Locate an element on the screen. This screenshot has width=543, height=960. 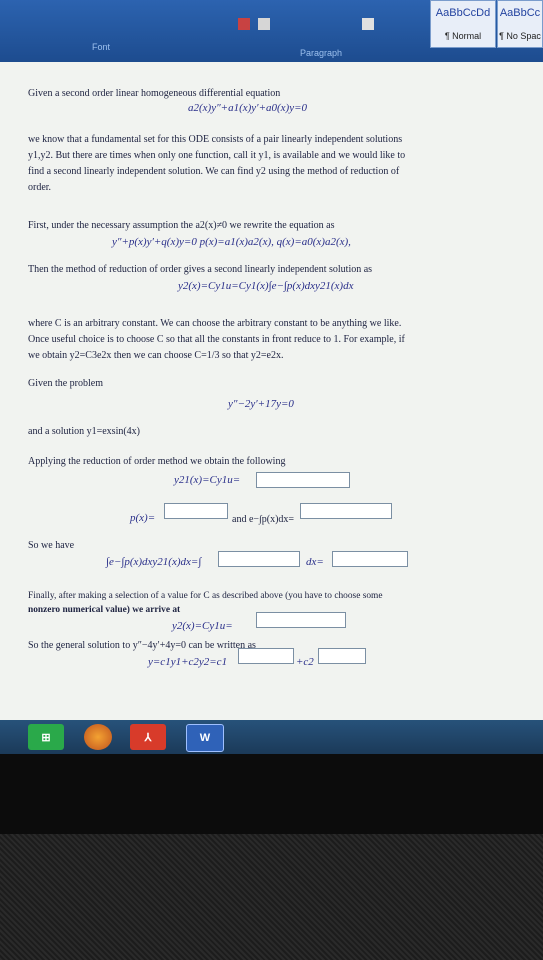
windows-icon: ⊞ is located at coordinates (46, 737).